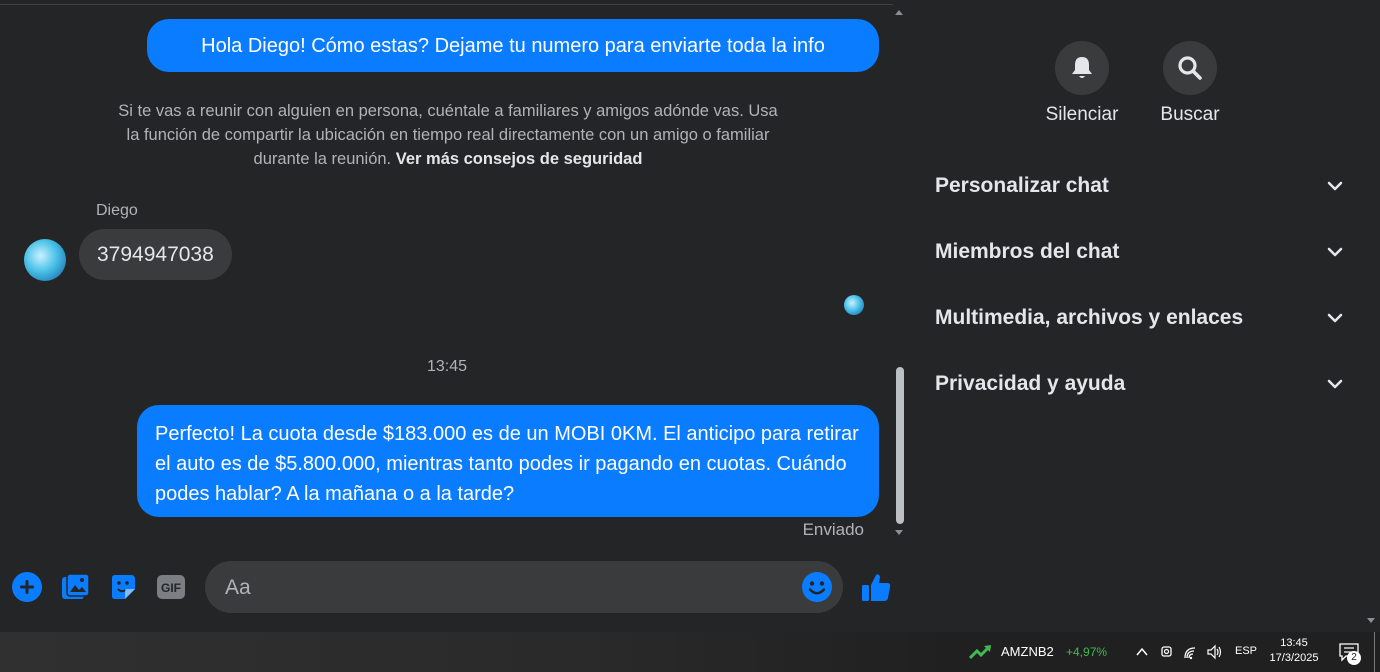 This screenshot has height=672, width=1380. I want to click on search-button, so click(1190, 68).